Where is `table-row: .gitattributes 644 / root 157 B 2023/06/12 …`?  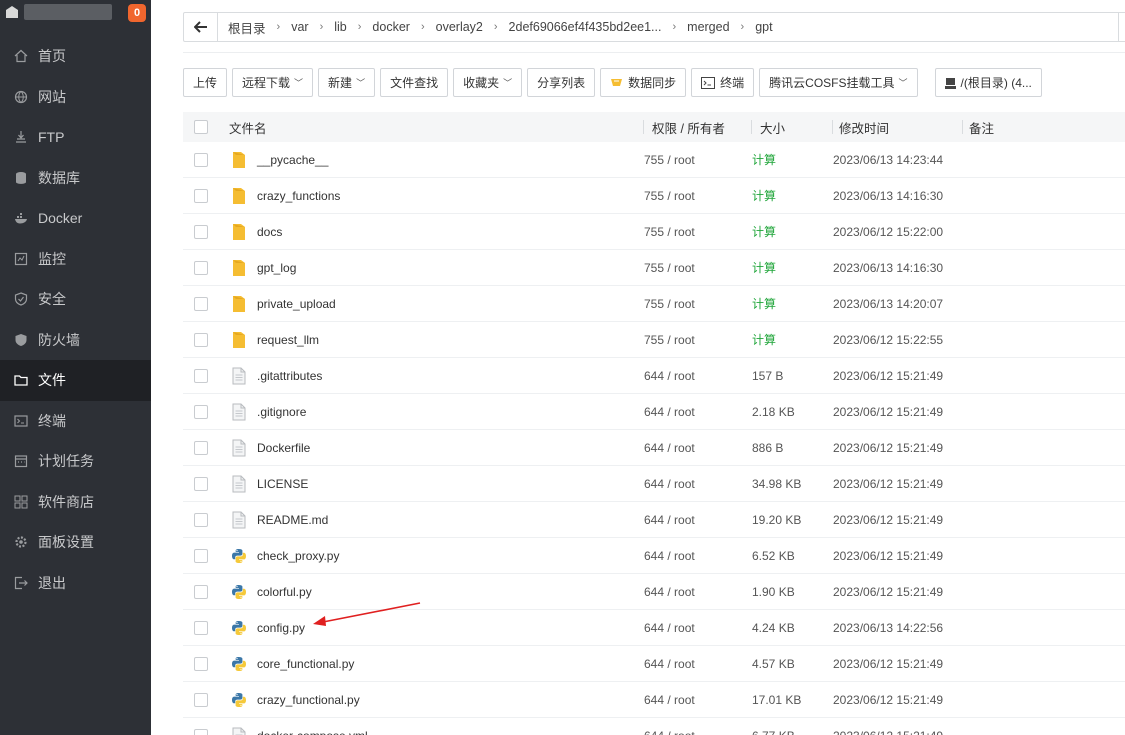
table-row: .gitattributes 644 / root 157 B 2023/06/12 … is located at coordinates (654, 376).